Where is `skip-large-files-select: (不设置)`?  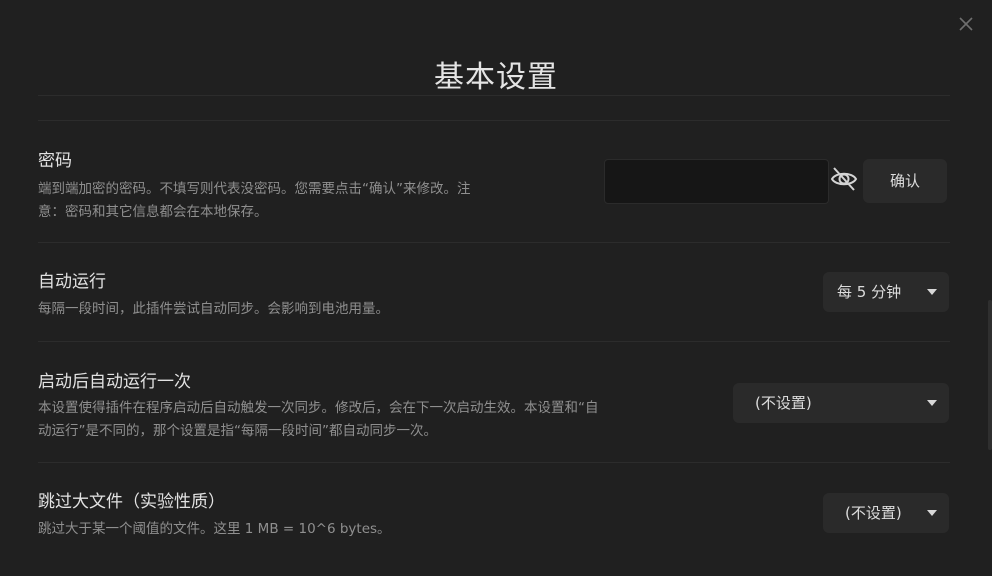 skip-large-files-select: (不设置) is located at coordinates (886, 513).